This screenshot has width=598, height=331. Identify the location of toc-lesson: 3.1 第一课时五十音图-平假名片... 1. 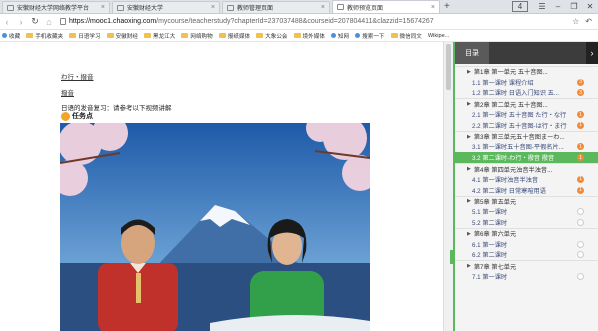
(526, 147).